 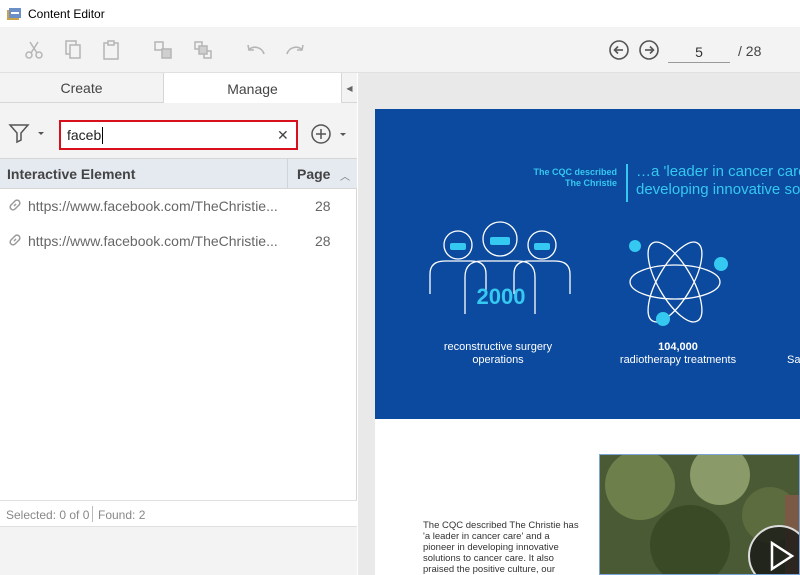 I want to click on page-total: / 28, so click(x=750, y=51).